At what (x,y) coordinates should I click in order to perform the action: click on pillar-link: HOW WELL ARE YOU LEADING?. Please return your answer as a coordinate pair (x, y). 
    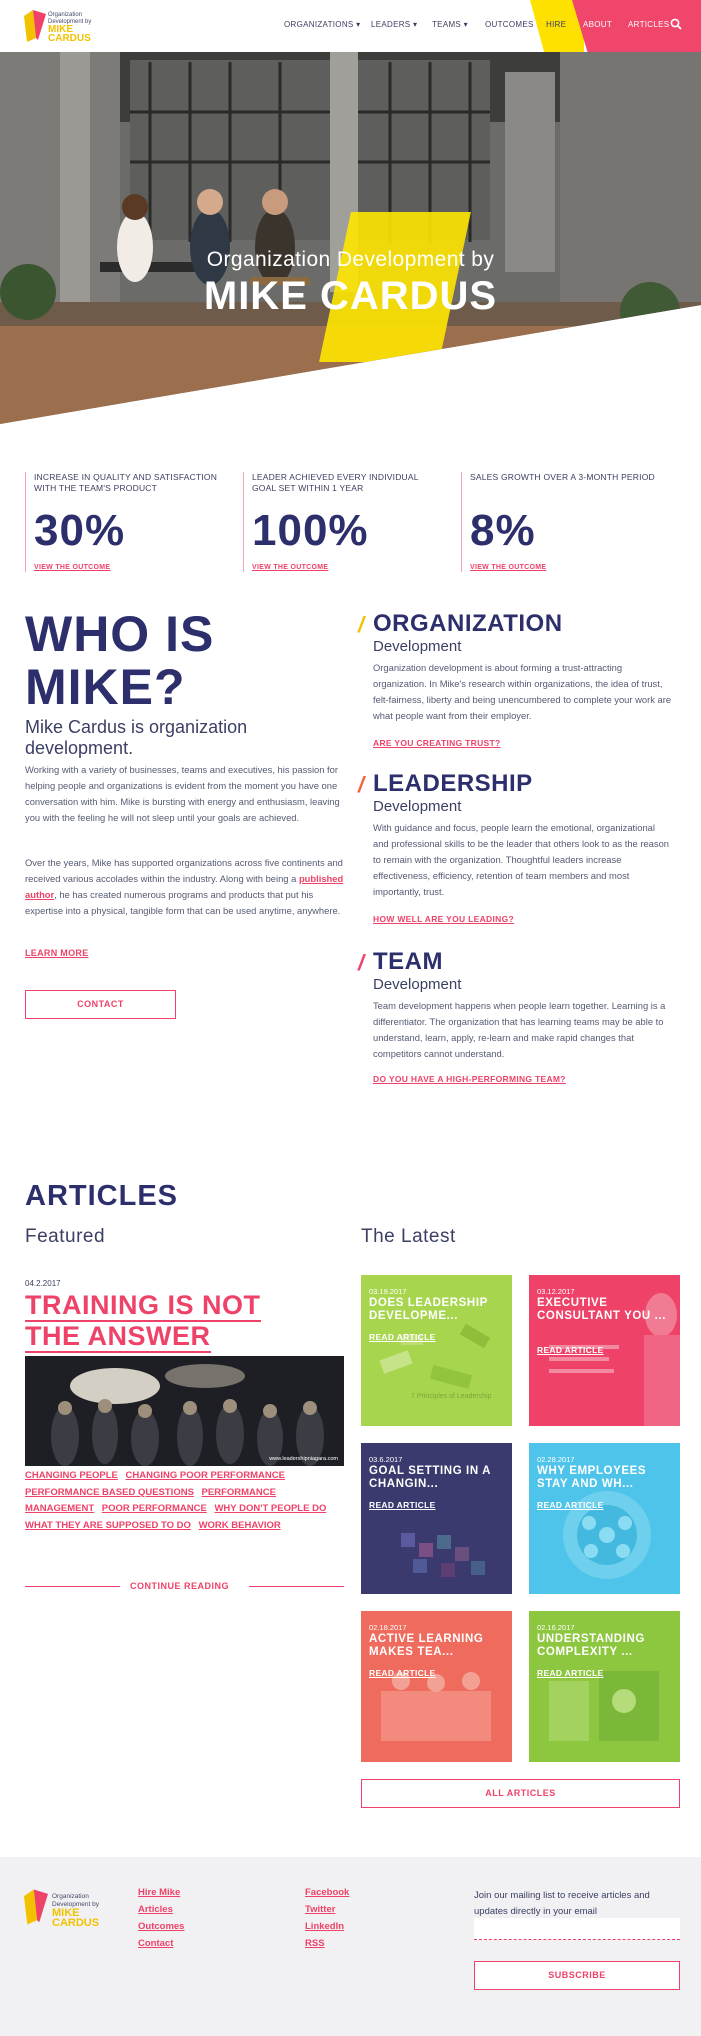
    Looking at the image, I should click on (443, 919).